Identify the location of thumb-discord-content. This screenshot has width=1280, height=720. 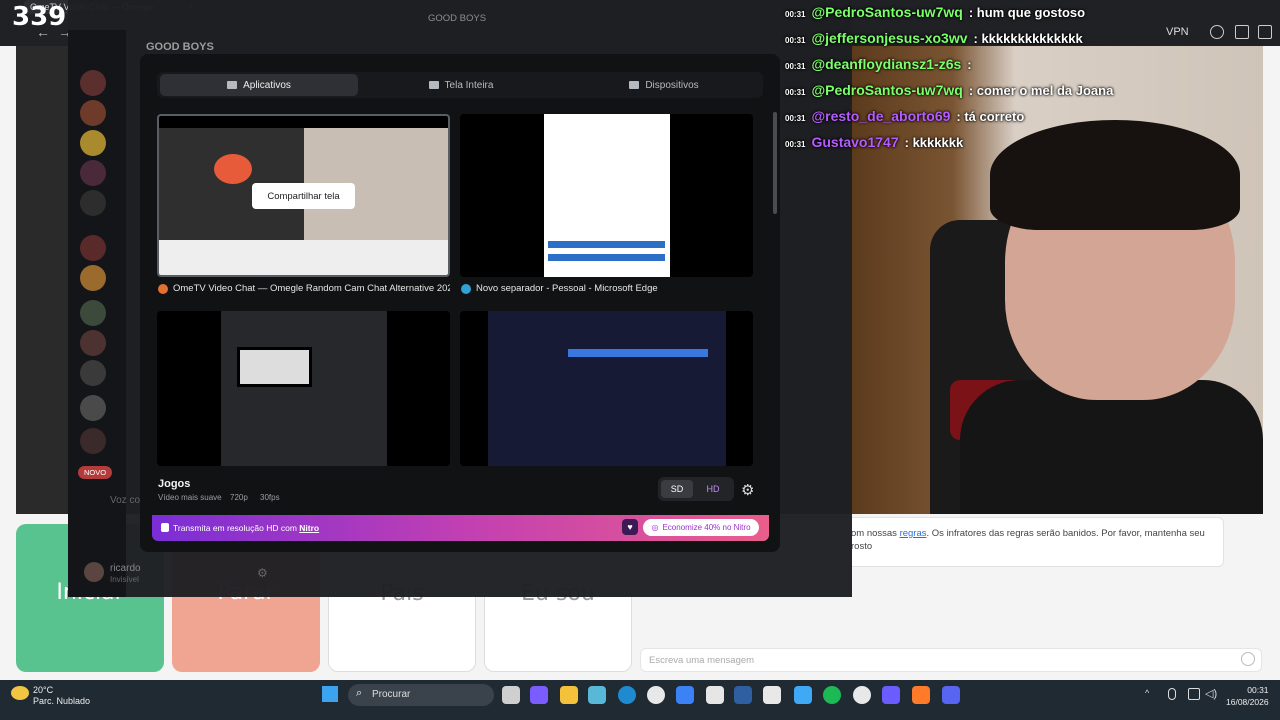
(304, 388).